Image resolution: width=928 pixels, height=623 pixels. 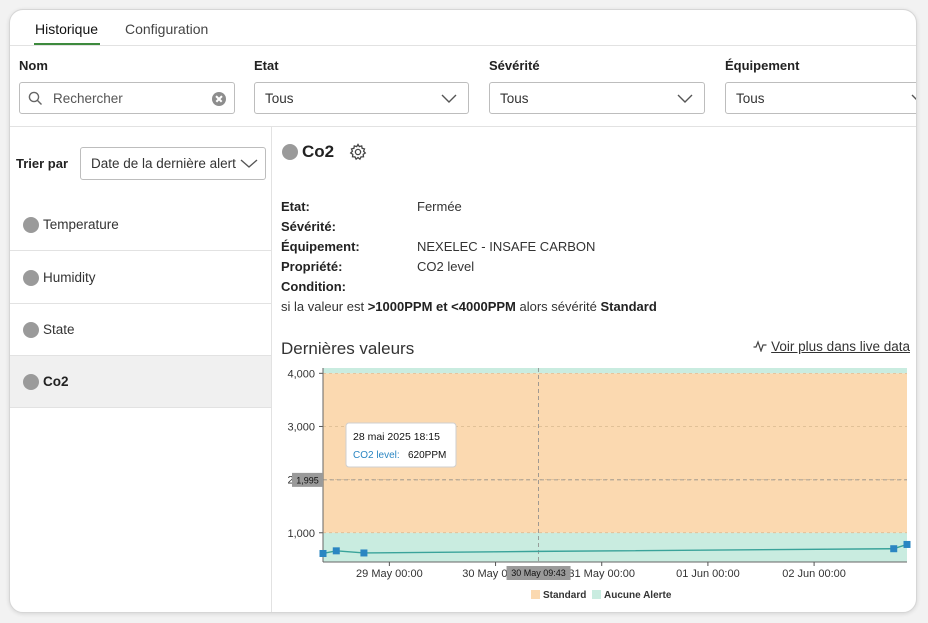 What do you see at coordinates (427, 455) in the screenshot?
I see `tooltip-value: 620PPM` at bounding box center [427, 455].